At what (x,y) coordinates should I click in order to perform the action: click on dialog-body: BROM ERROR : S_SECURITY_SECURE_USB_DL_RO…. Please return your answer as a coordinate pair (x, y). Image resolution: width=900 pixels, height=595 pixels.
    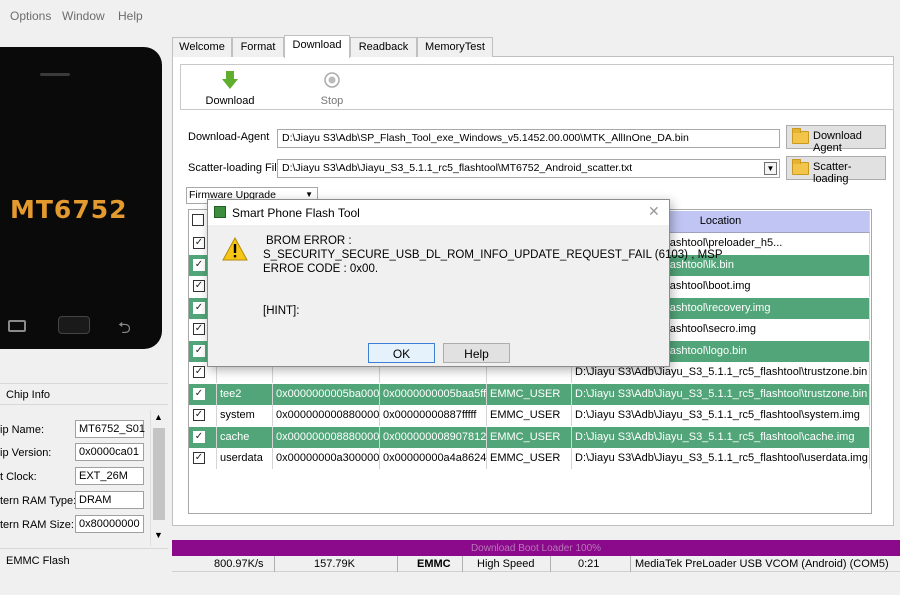
    Looking at the image, I should click on (465, 295).